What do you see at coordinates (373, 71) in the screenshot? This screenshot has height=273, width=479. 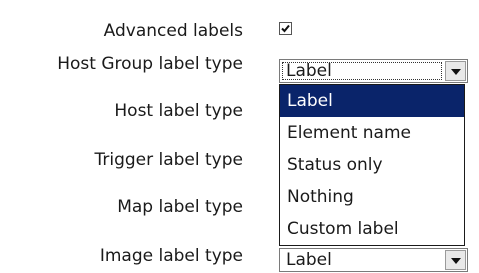 I see `host-group-label-type-select: Label` at bounding box center [373, 71].